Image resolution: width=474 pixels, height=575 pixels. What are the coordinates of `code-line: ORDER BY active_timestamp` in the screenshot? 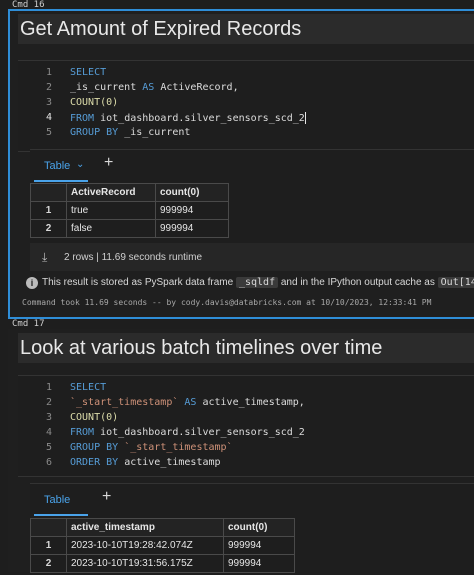 It's located at (145, 462).